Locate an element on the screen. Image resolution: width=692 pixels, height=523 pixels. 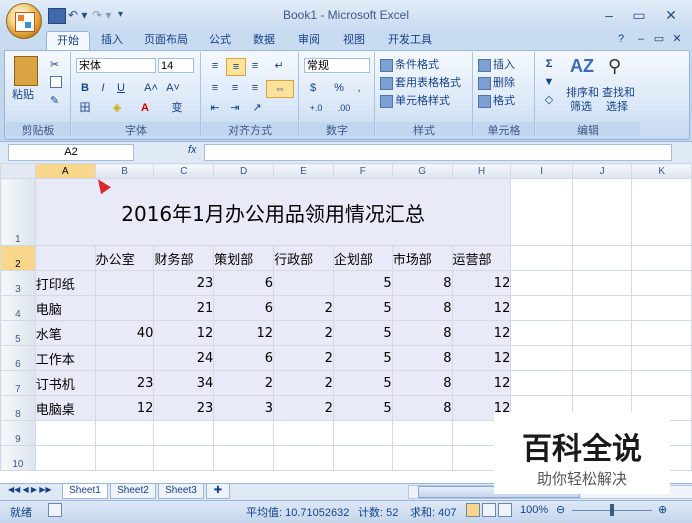
currency-icon: $ is located at coordinates (313, 88).